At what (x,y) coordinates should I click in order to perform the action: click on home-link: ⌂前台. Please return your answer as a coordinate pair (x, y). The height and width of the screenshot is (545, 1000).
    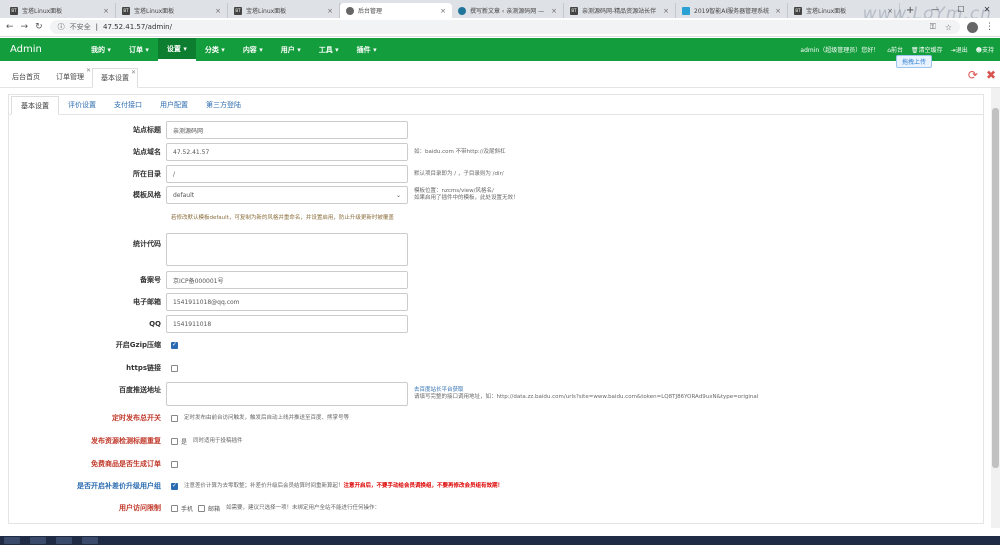
    Looking at the image, I should click on (895, 49).